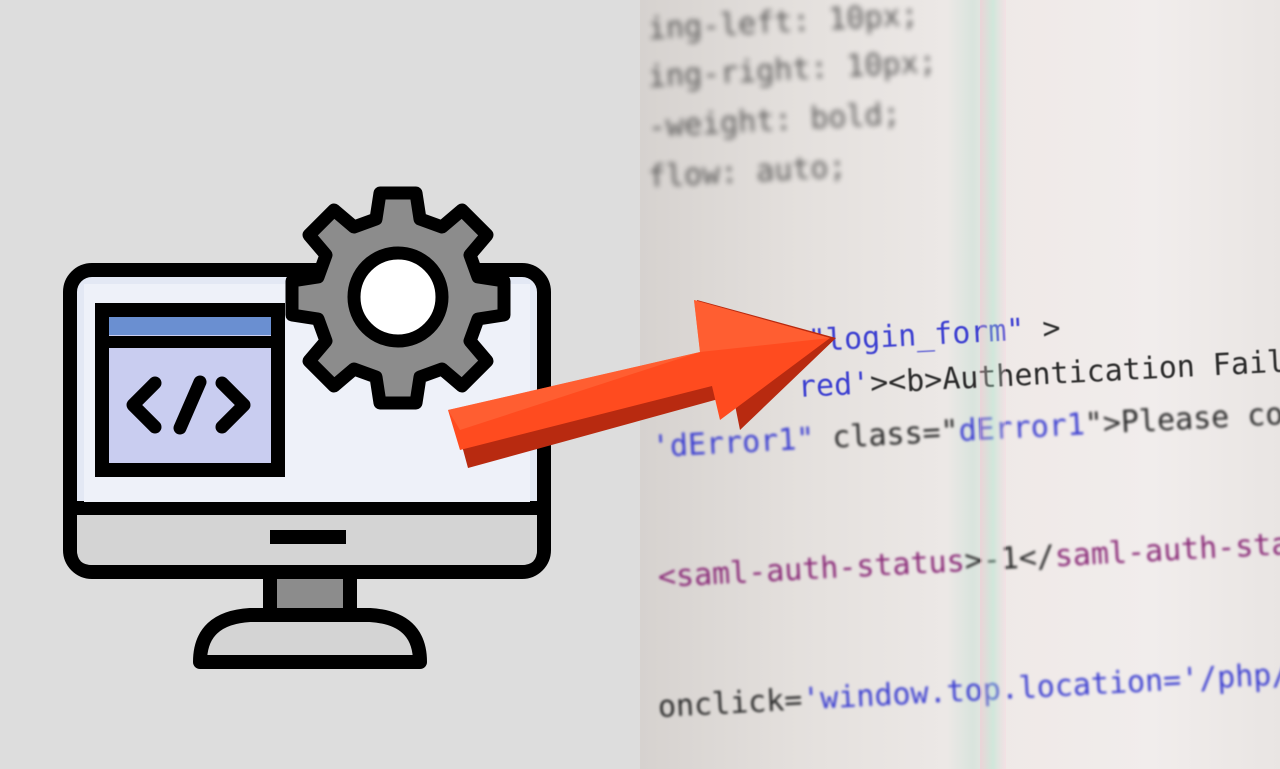 The image size is (1280, 769). Describe the element at coordinates (774, 120) in the screenshot. I see `code-line: -weight: bold;` at that location.